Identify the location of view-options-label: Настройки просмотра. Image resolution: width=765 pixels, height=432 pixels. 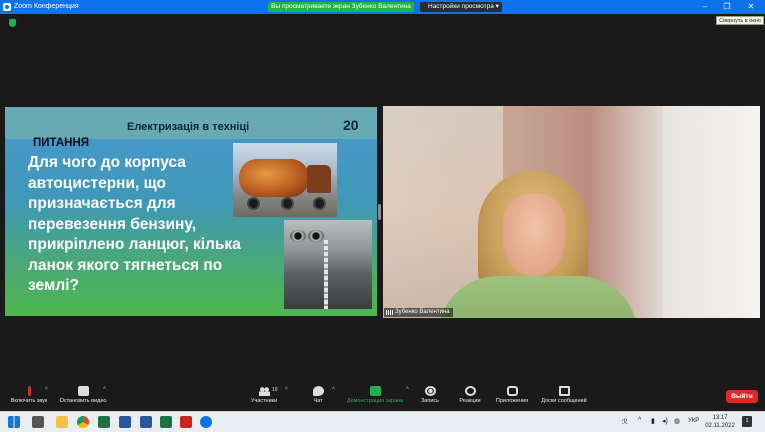
(461, 6).